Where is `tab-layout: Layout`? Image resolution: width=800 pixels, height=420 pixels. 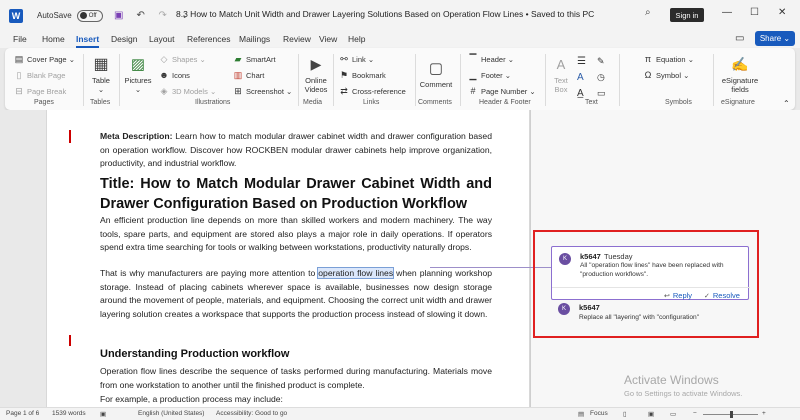 tab-layout: Layout is located at coordinates (162, 39).